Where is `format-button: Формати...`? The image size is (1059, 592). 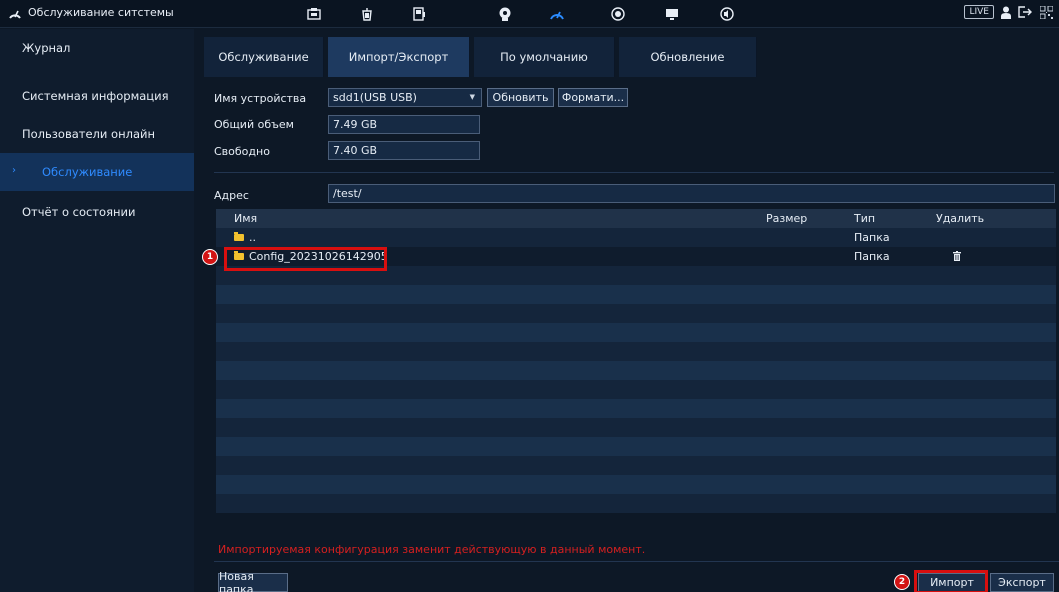
format-button: Формати... is located at coordinates (593, 97).